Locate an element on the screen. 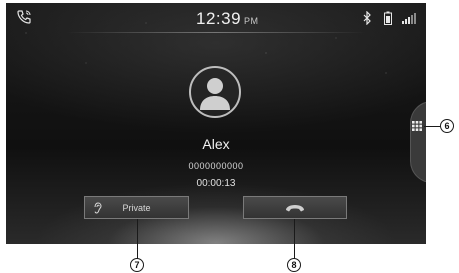 This screenshot has width=459, height=273. signal-icon is located at coordinates (409, 18).